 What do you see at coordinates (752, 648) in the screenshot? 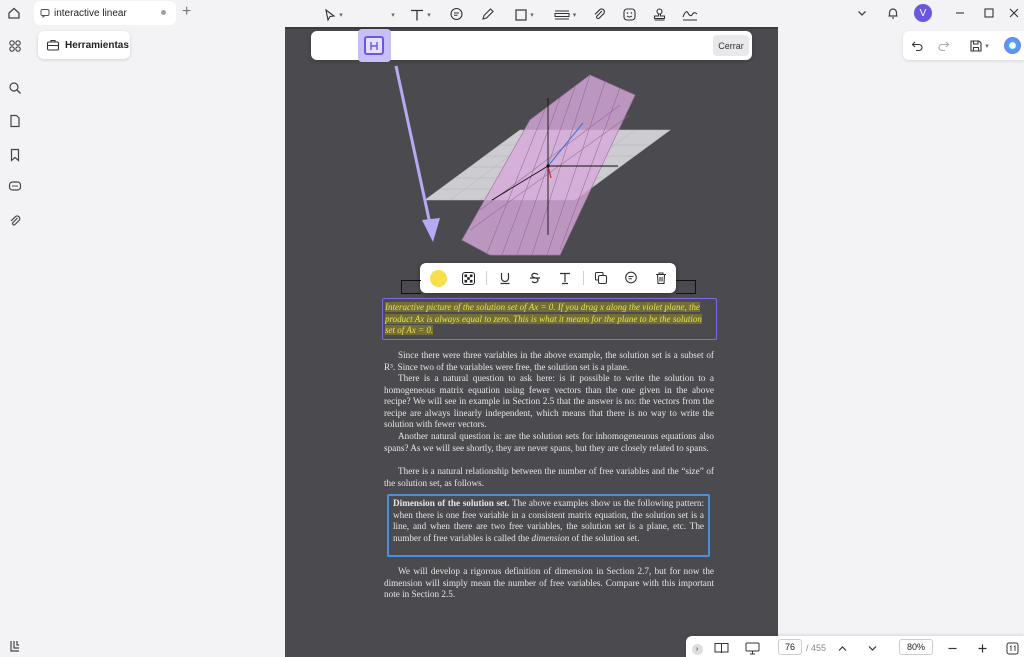
I see `presentation-icon` at bounding box center [752, 648].